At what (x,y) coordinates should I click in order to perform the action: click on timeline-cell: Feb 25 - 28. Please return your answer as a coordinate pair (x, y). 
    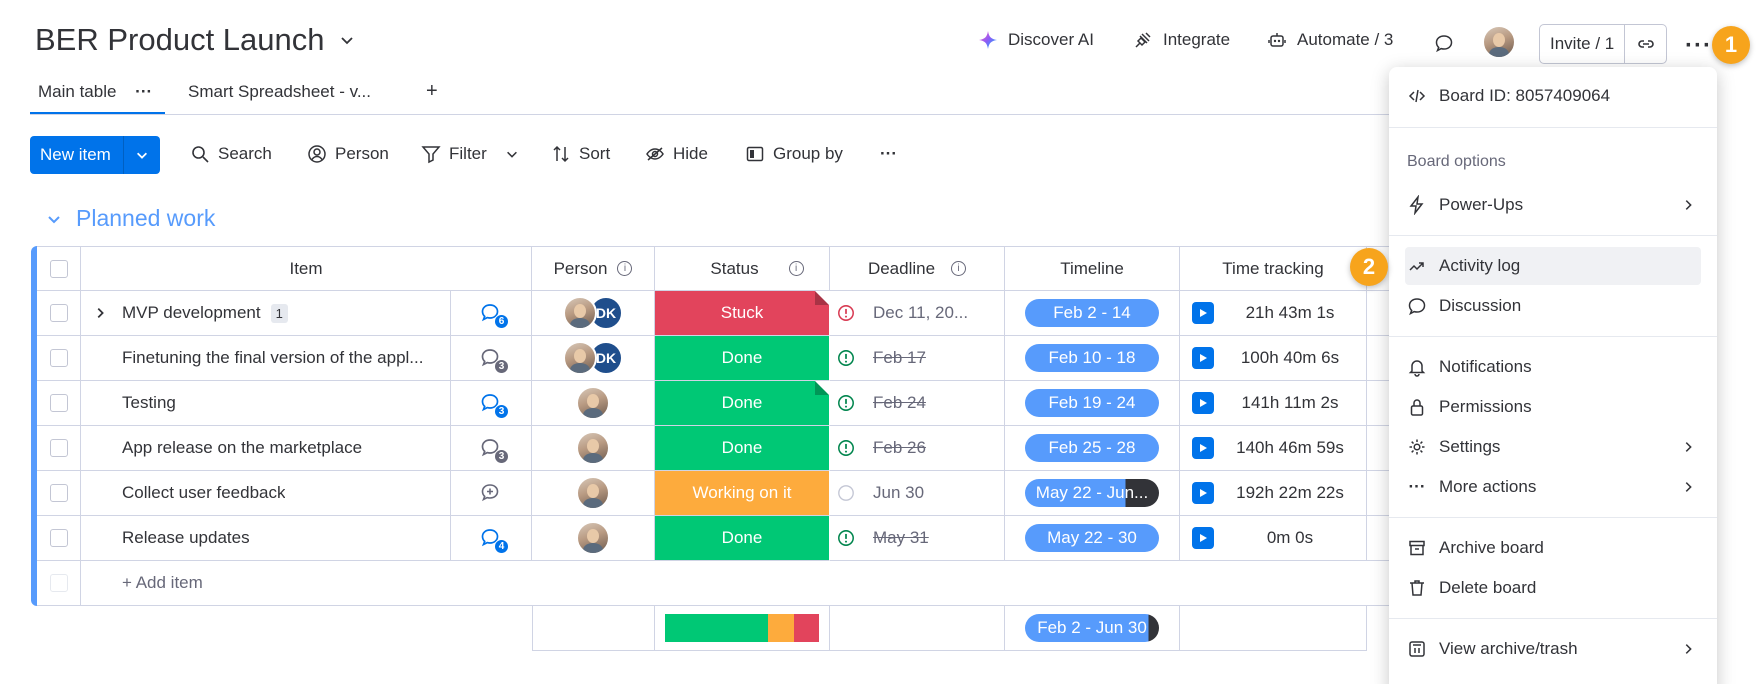
    Looking at the image, I should click on (1092, 448).